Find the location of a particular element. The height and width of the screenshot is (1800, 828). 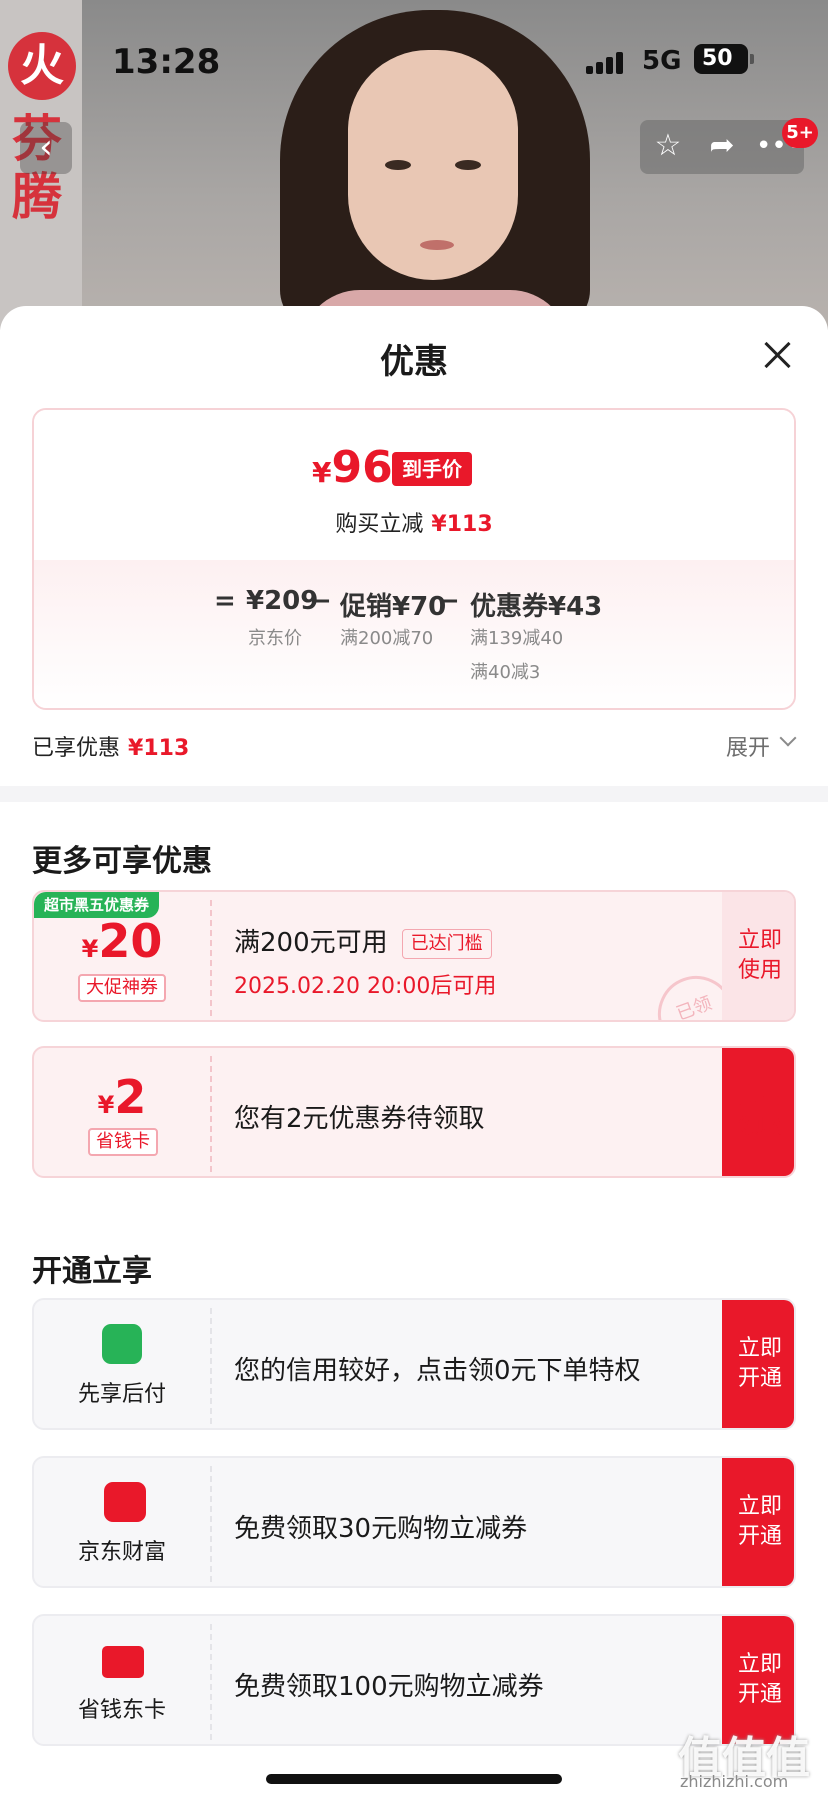

sheet-title: 优惠 is located at coordinates (414, 362).